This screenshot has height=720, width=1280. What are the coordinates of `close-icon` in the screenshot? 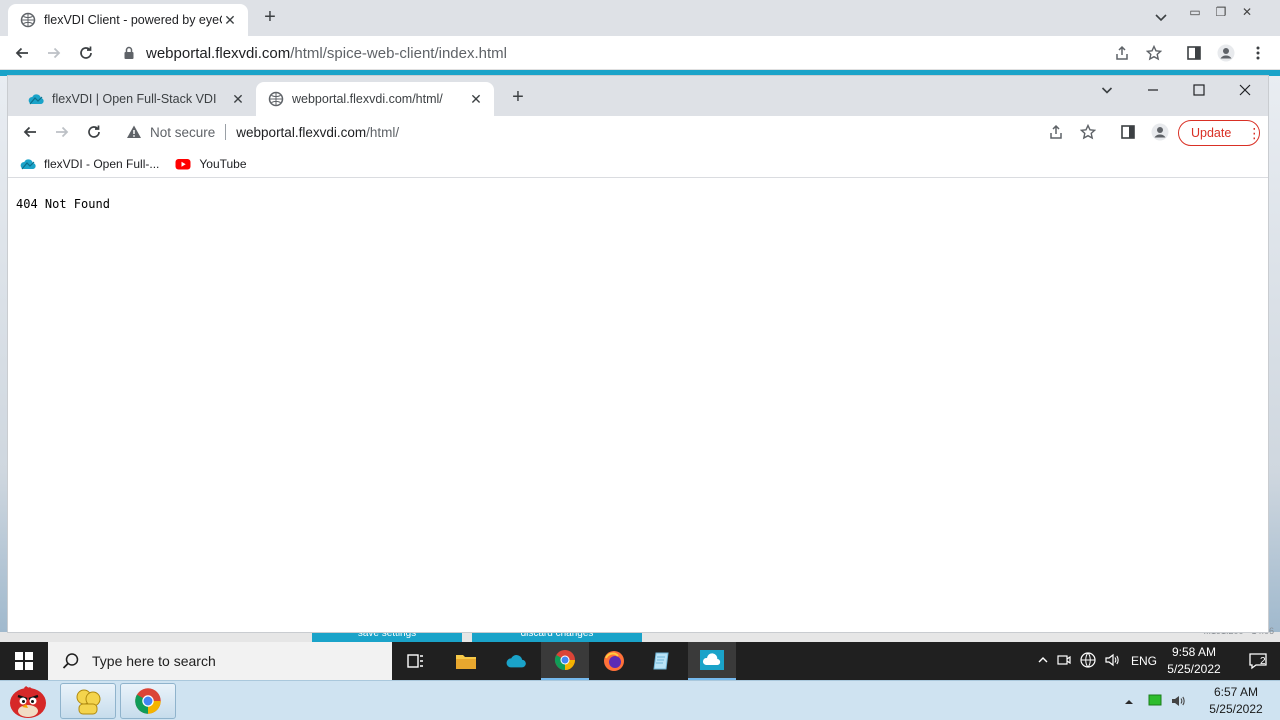 It's located at (1245, 90).